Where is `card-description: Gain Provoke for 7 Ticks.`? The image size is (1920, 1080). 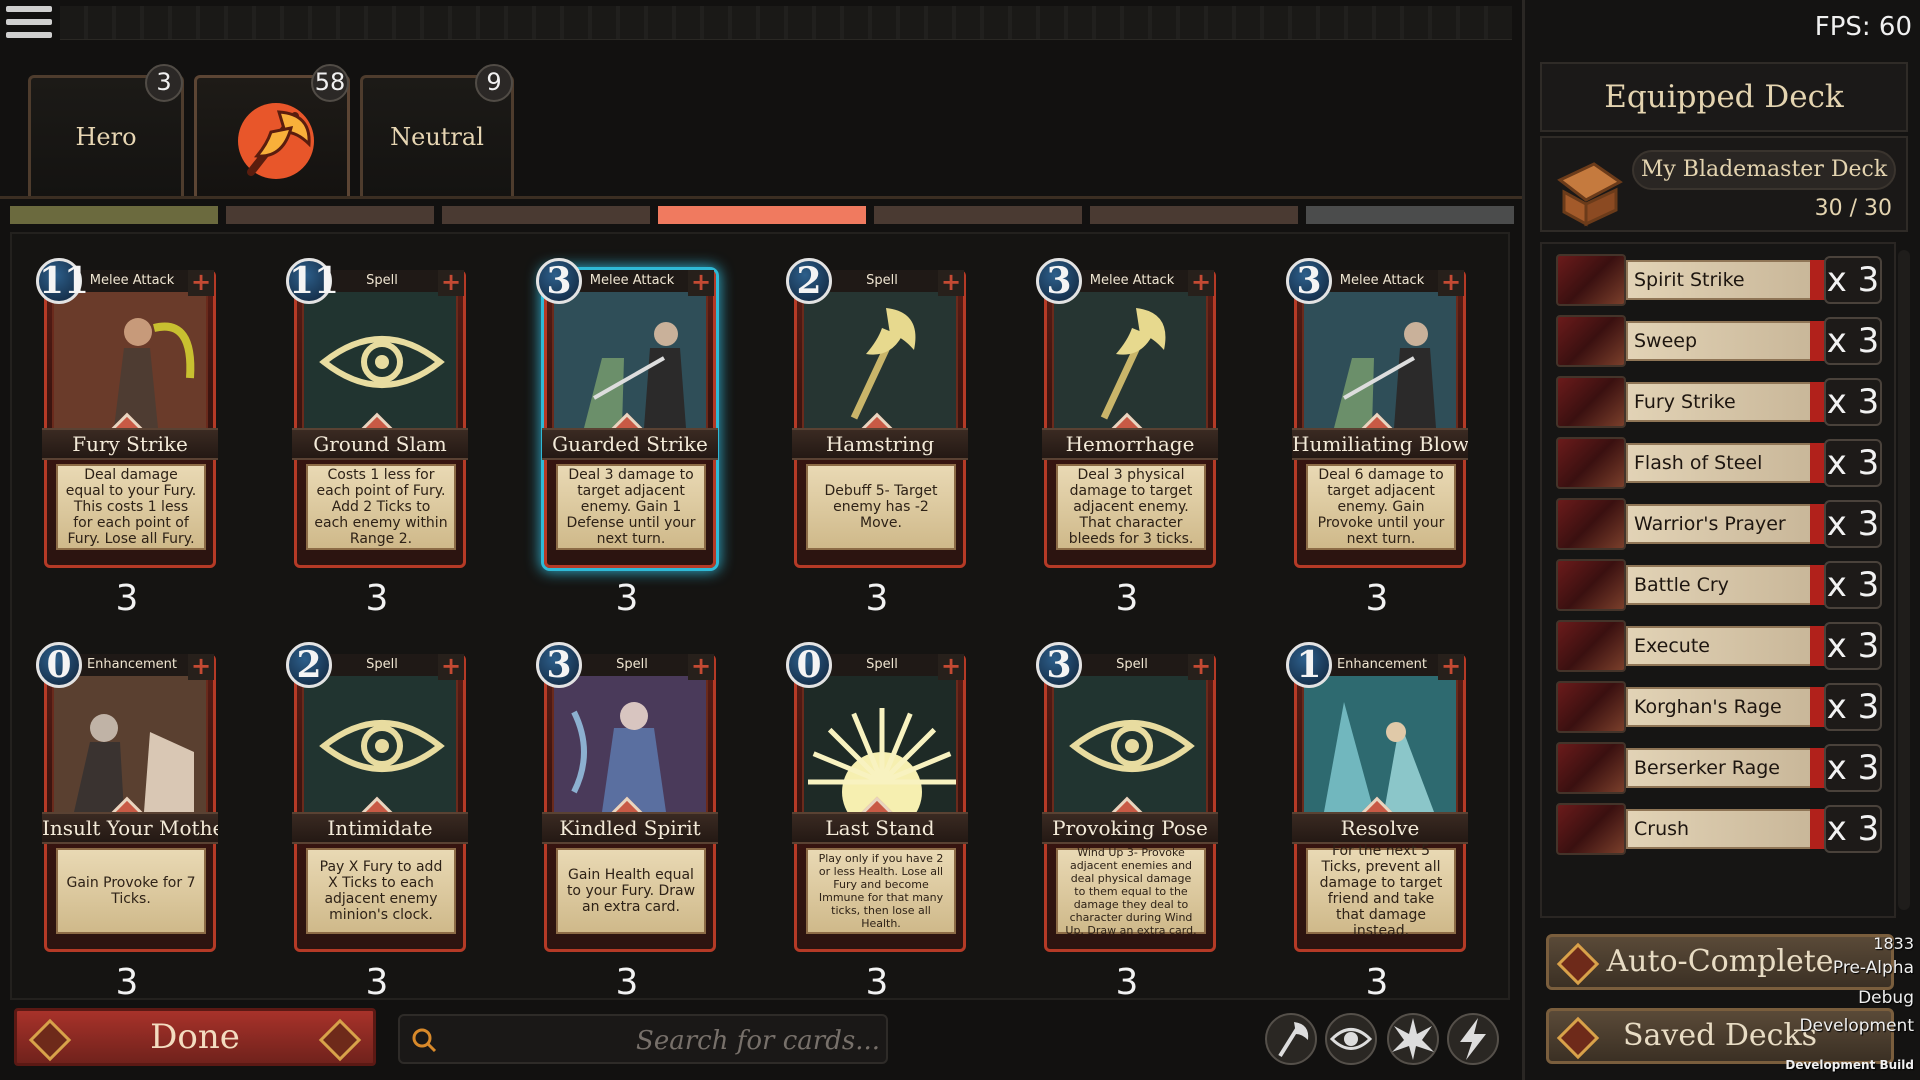 card-description: Gain Provoke for 7 Ticks. is located at coordinates (131, 891).